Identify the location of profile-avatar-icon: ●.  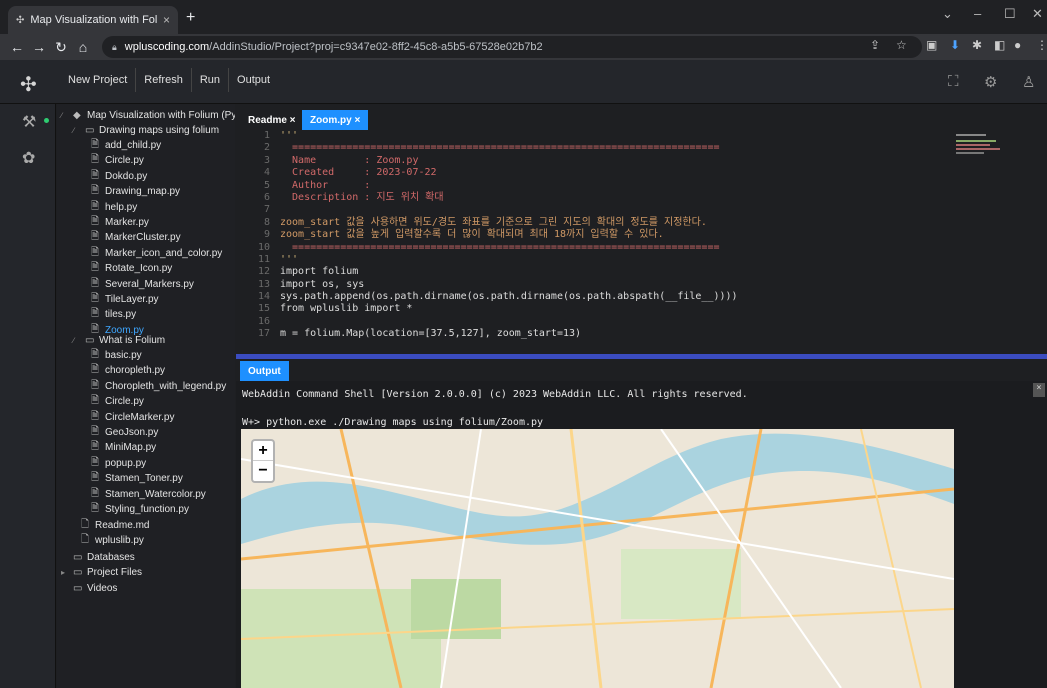
(1017, 45).